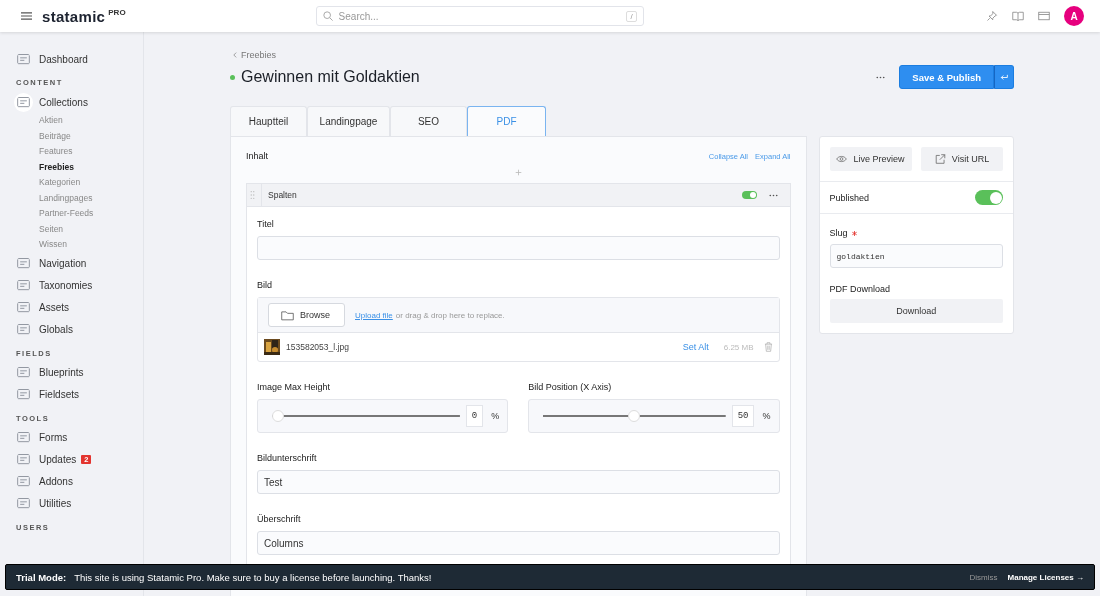  Describe the element at coordinates (287, 458) in the screenshot. I see `field-label: Bildunterschrift` at that location.